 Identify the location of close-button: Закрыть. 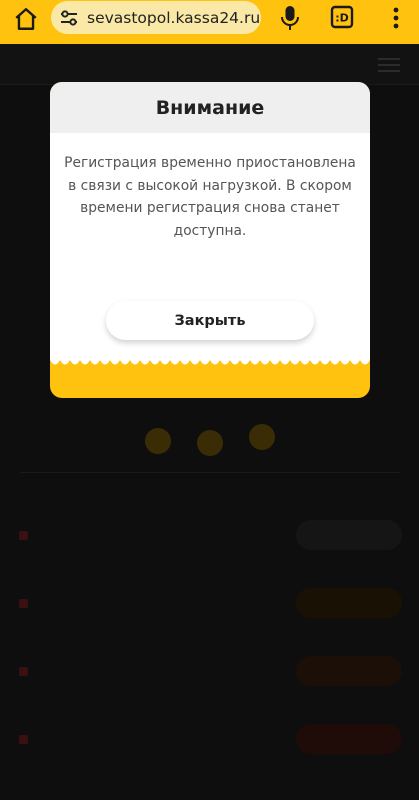
(210, 320).